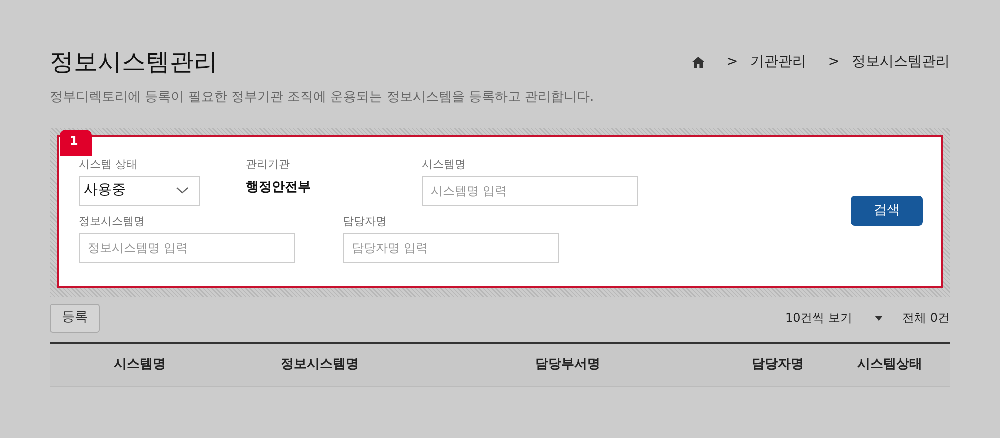  What do you see at coordinates (108, 163) in the screenshot?
I see `field-label: 시스템 상태` at bounding box center [108, 163].